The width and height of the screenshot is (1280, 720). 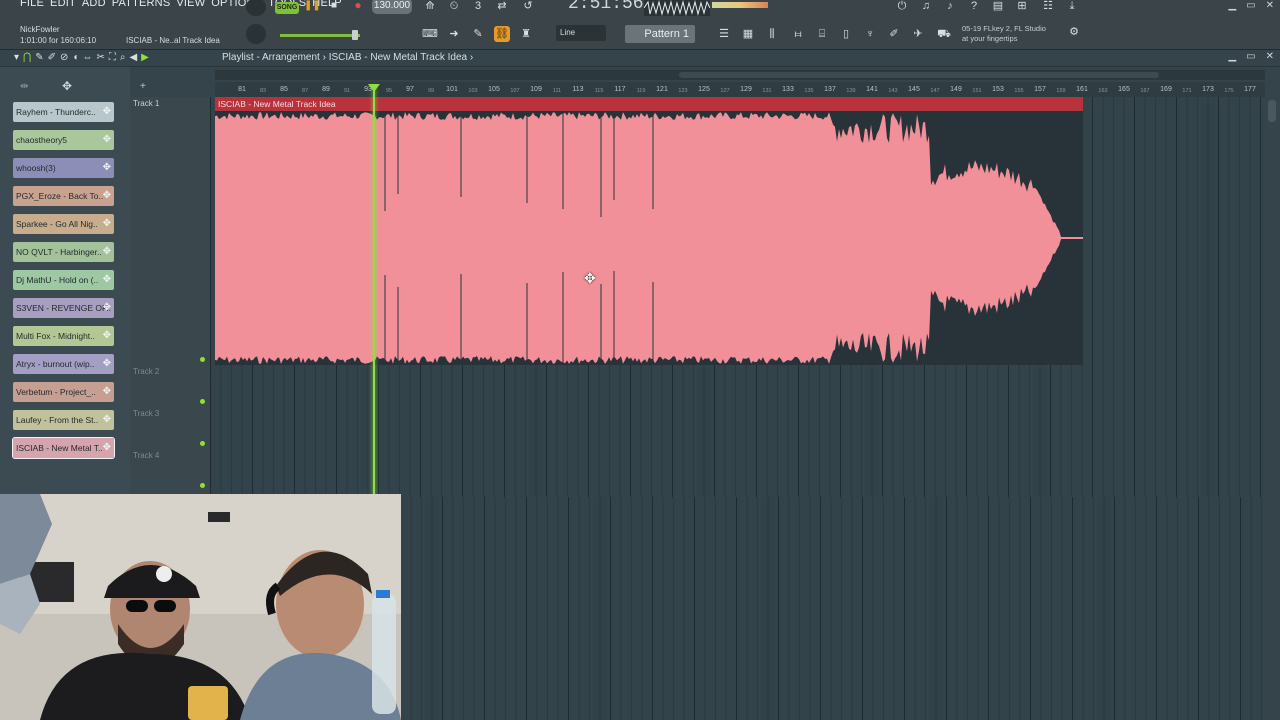 I want to click on pattern-item: NO QVLT - Harbinger.. ✥, so click(x=63, y=252).